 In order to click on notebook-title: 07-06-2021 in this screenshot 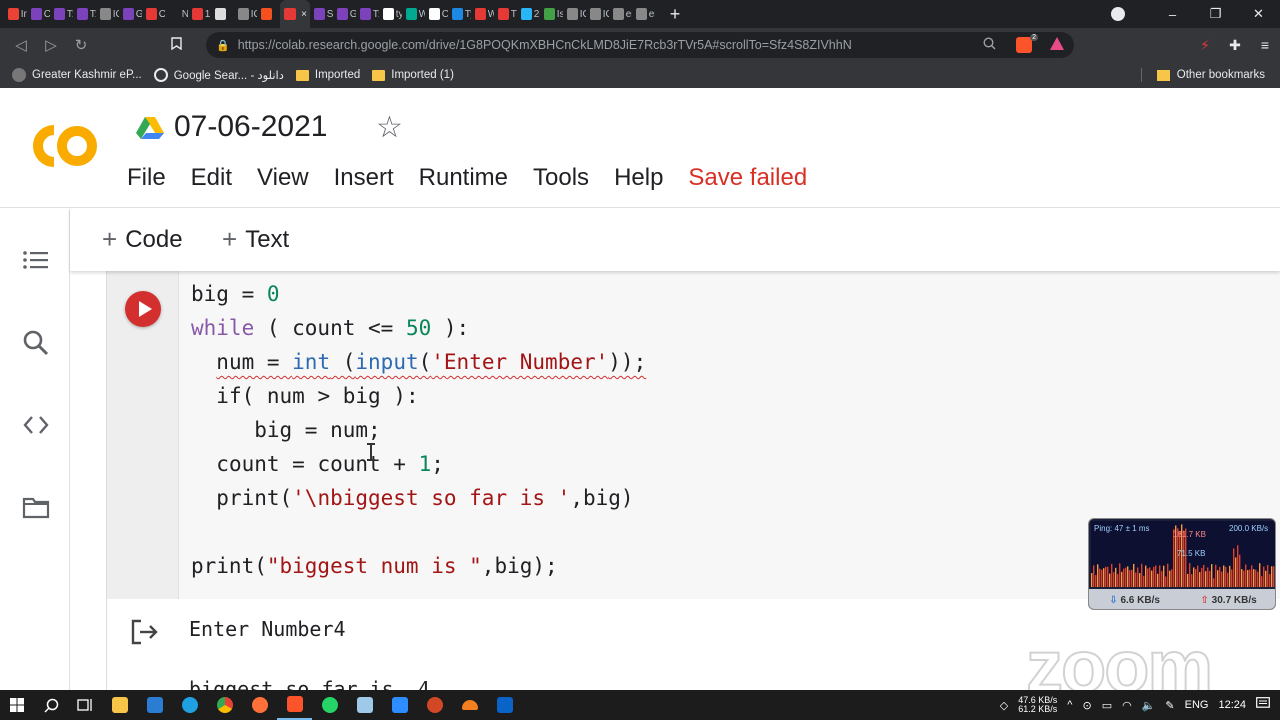, I will do `click(250, 127)`.